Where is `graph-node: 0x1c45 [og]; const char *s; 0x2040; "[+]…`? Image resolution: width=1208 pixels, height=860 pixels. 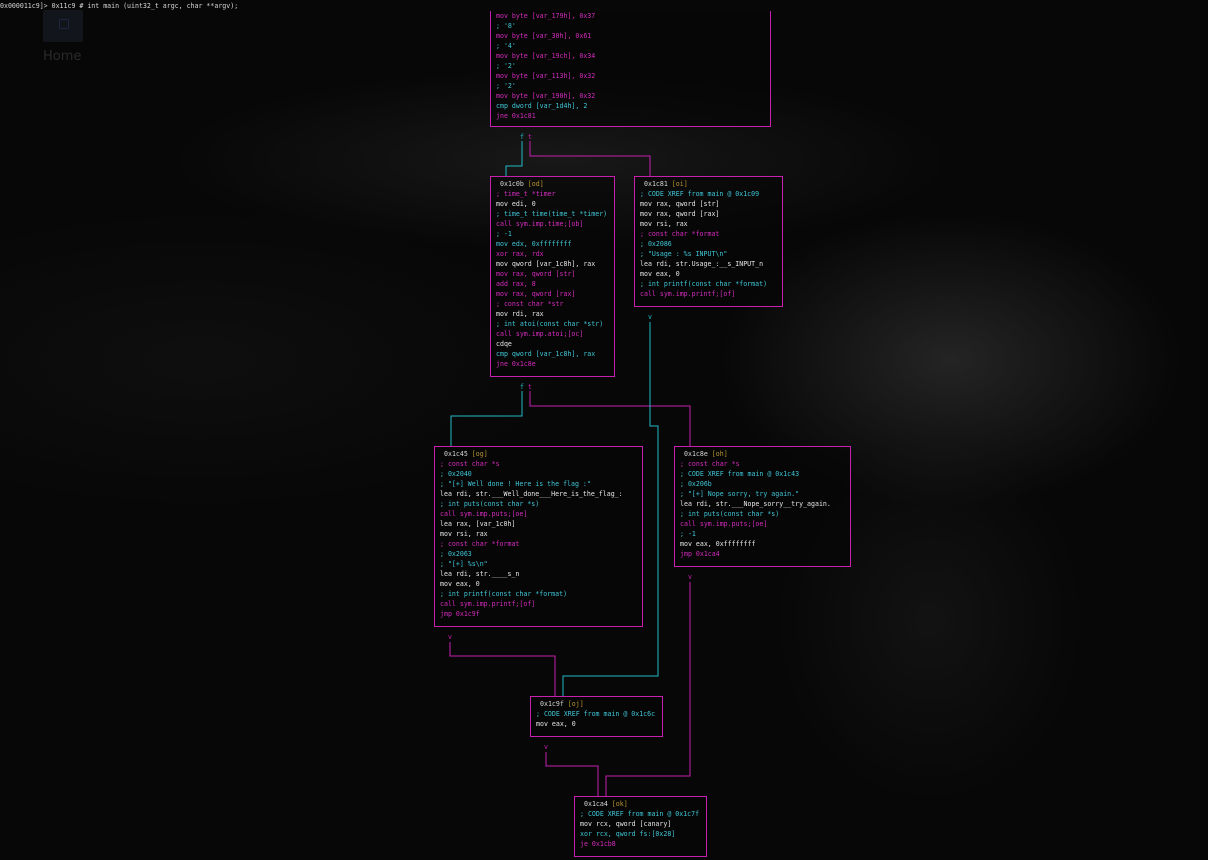 graph-node: 0x1c45 [og]; const char *s; 0x2040; "[+]… is located at coordinates (538, 536).